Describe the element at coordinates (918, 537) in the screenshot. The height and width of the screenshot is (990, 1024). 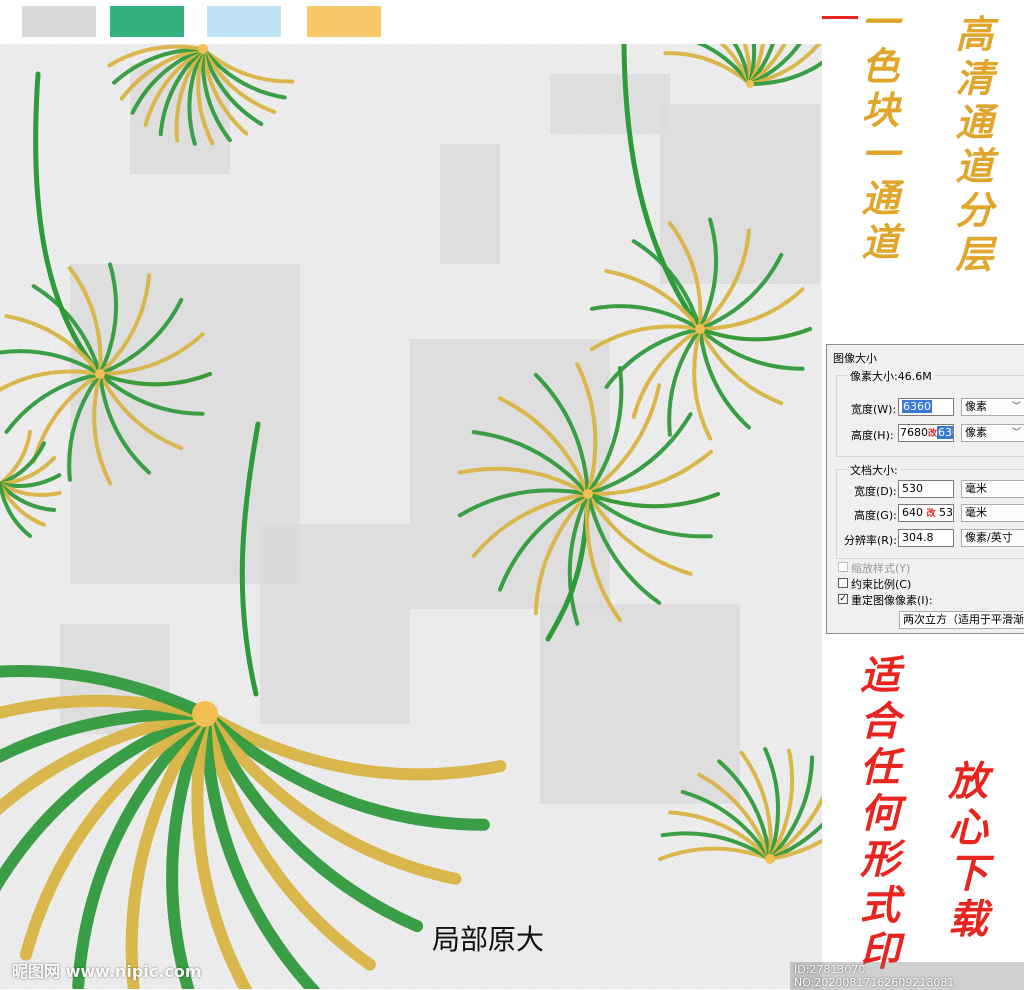
I see `resolution-value: 304.8` at that location.